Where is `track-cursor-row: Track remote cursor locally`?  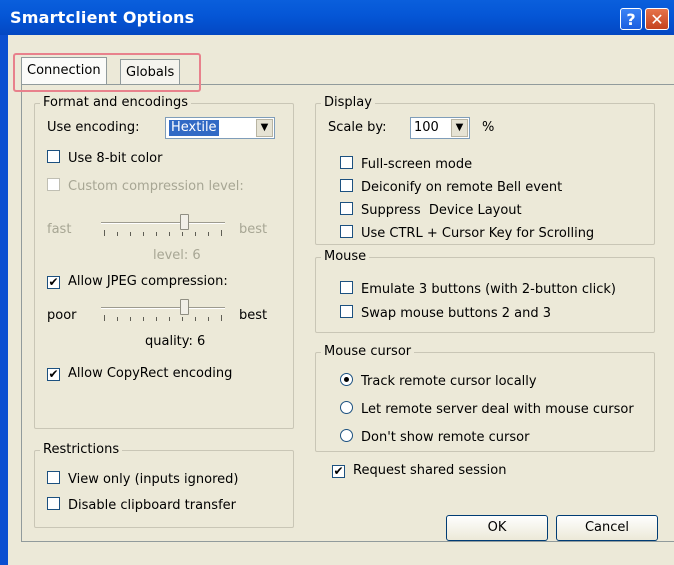
track-cursor-row: Track remote cursor locally is located at coordinates (438, 381).